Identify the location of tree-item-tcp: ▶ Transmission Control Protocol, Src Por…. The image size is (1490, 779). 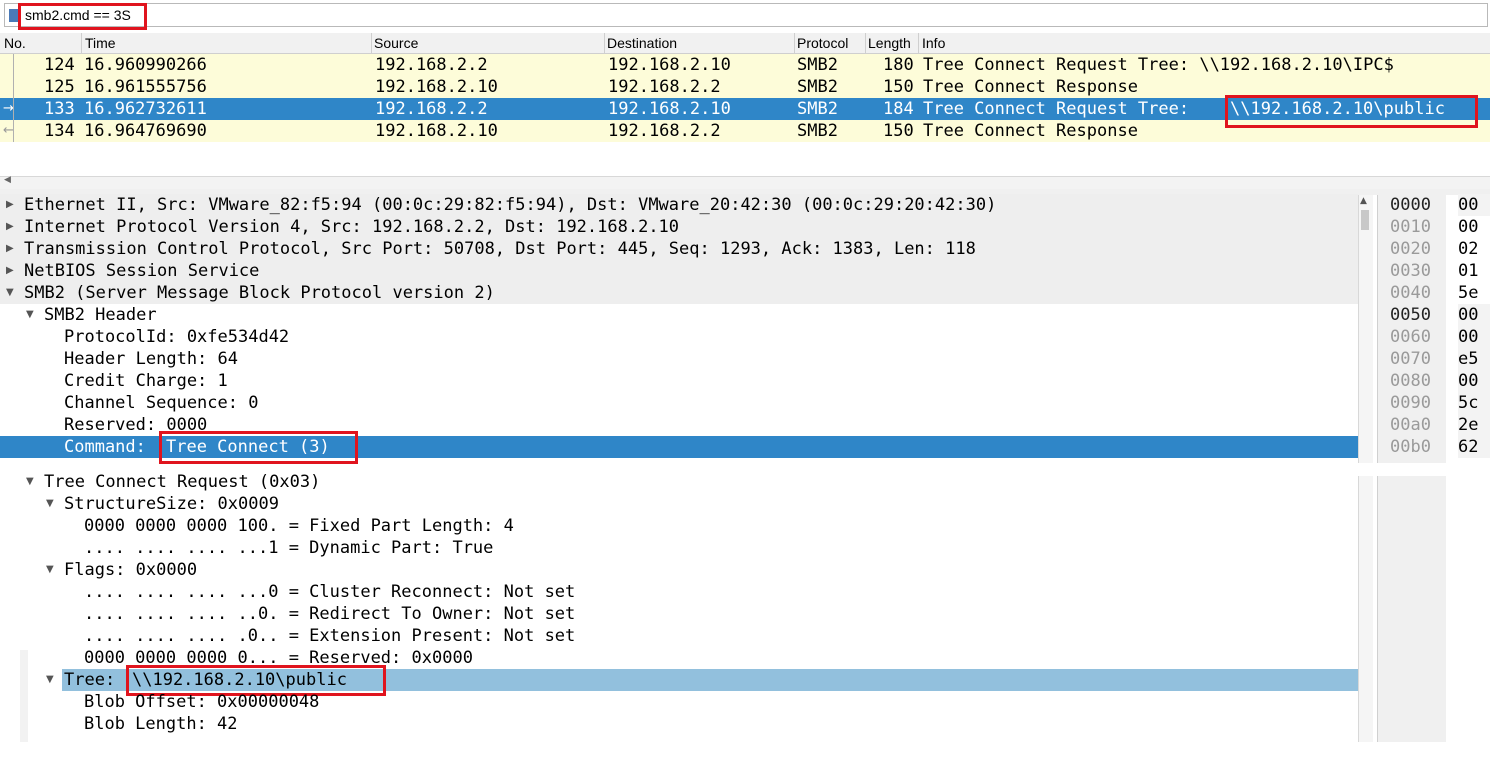
(679, 249).